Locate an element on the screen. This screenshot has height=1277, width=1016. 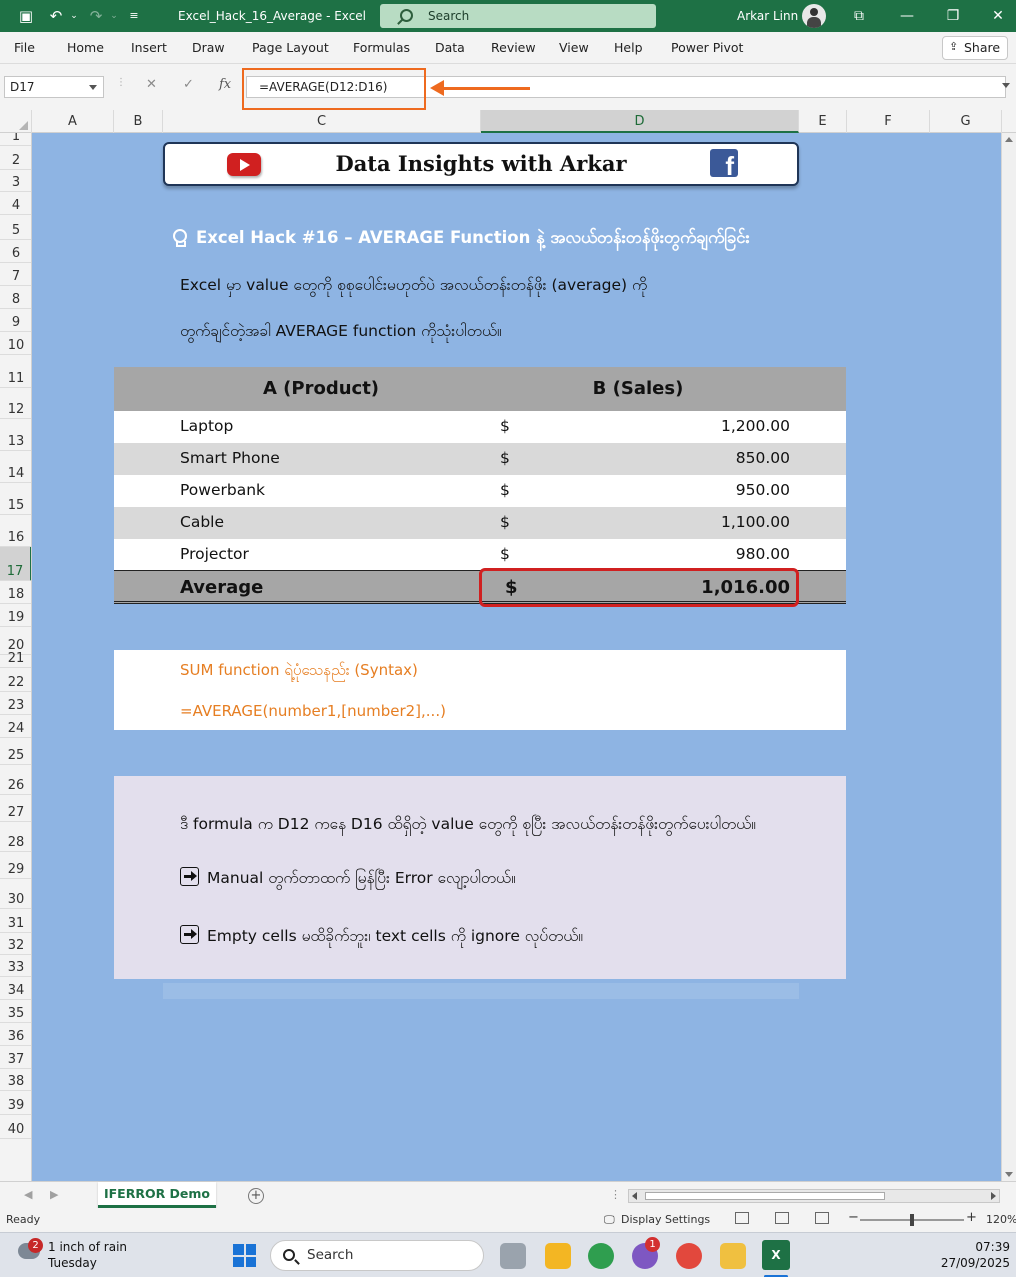
row-header-14: 14 is located at coordinates (15, 467).